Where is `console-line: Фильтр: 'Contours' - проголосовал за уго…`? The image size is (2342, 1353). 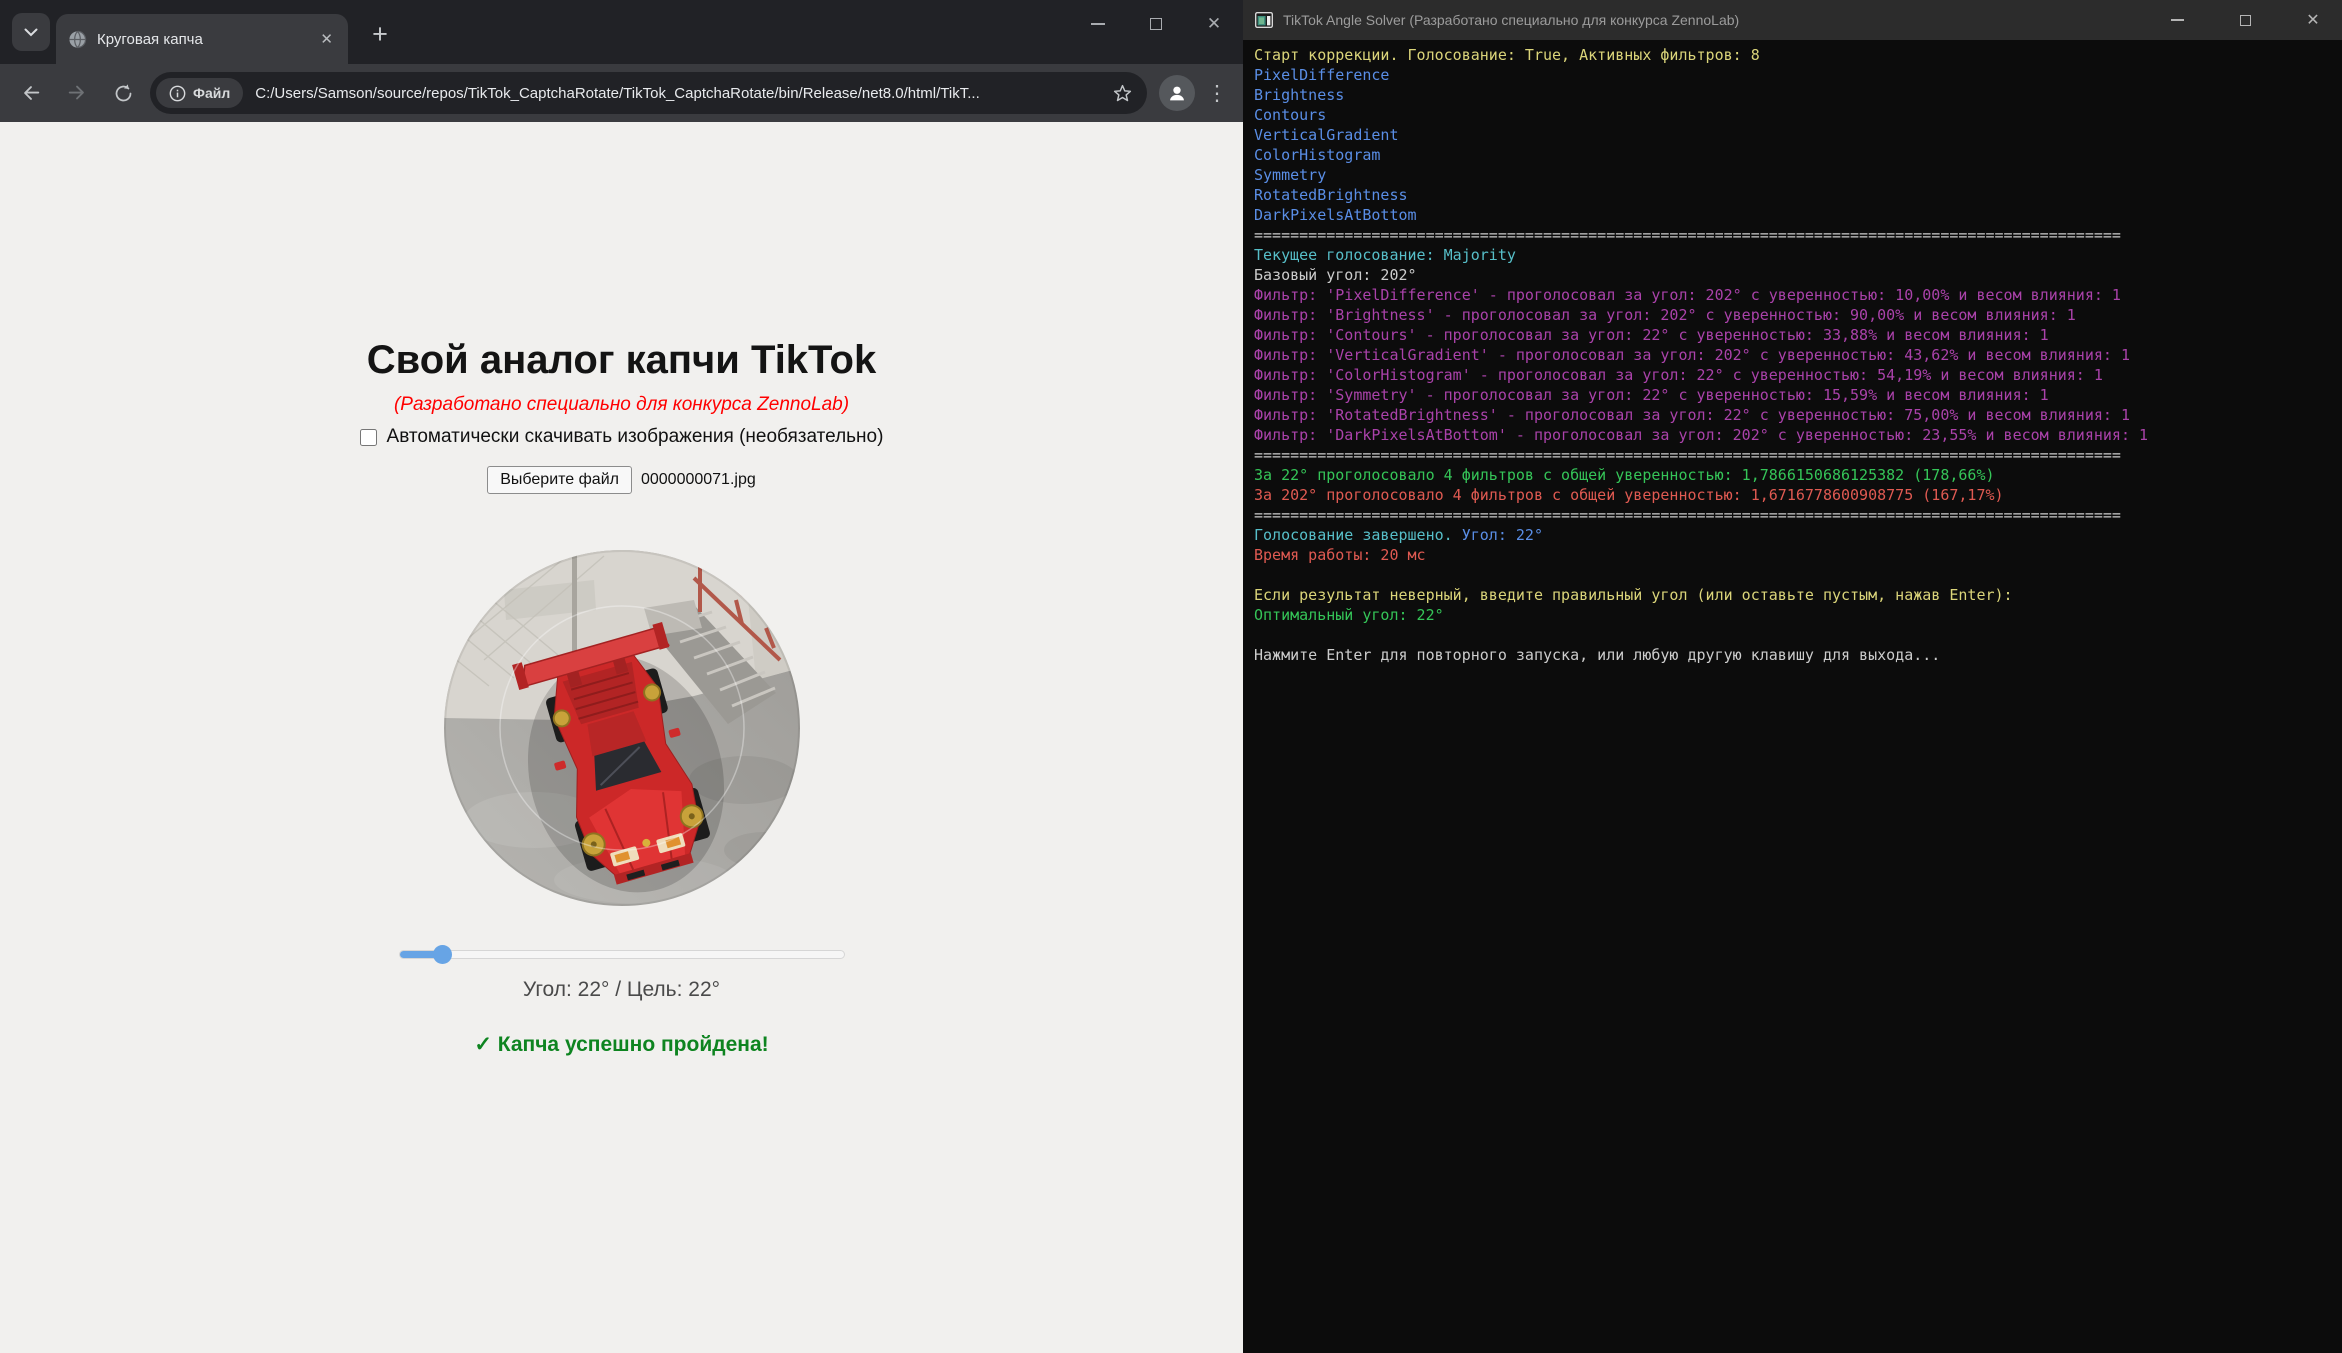 console-line: Фильтр: 'Contours' - проголосовал за уго… is located at coordinates (1651, 335).